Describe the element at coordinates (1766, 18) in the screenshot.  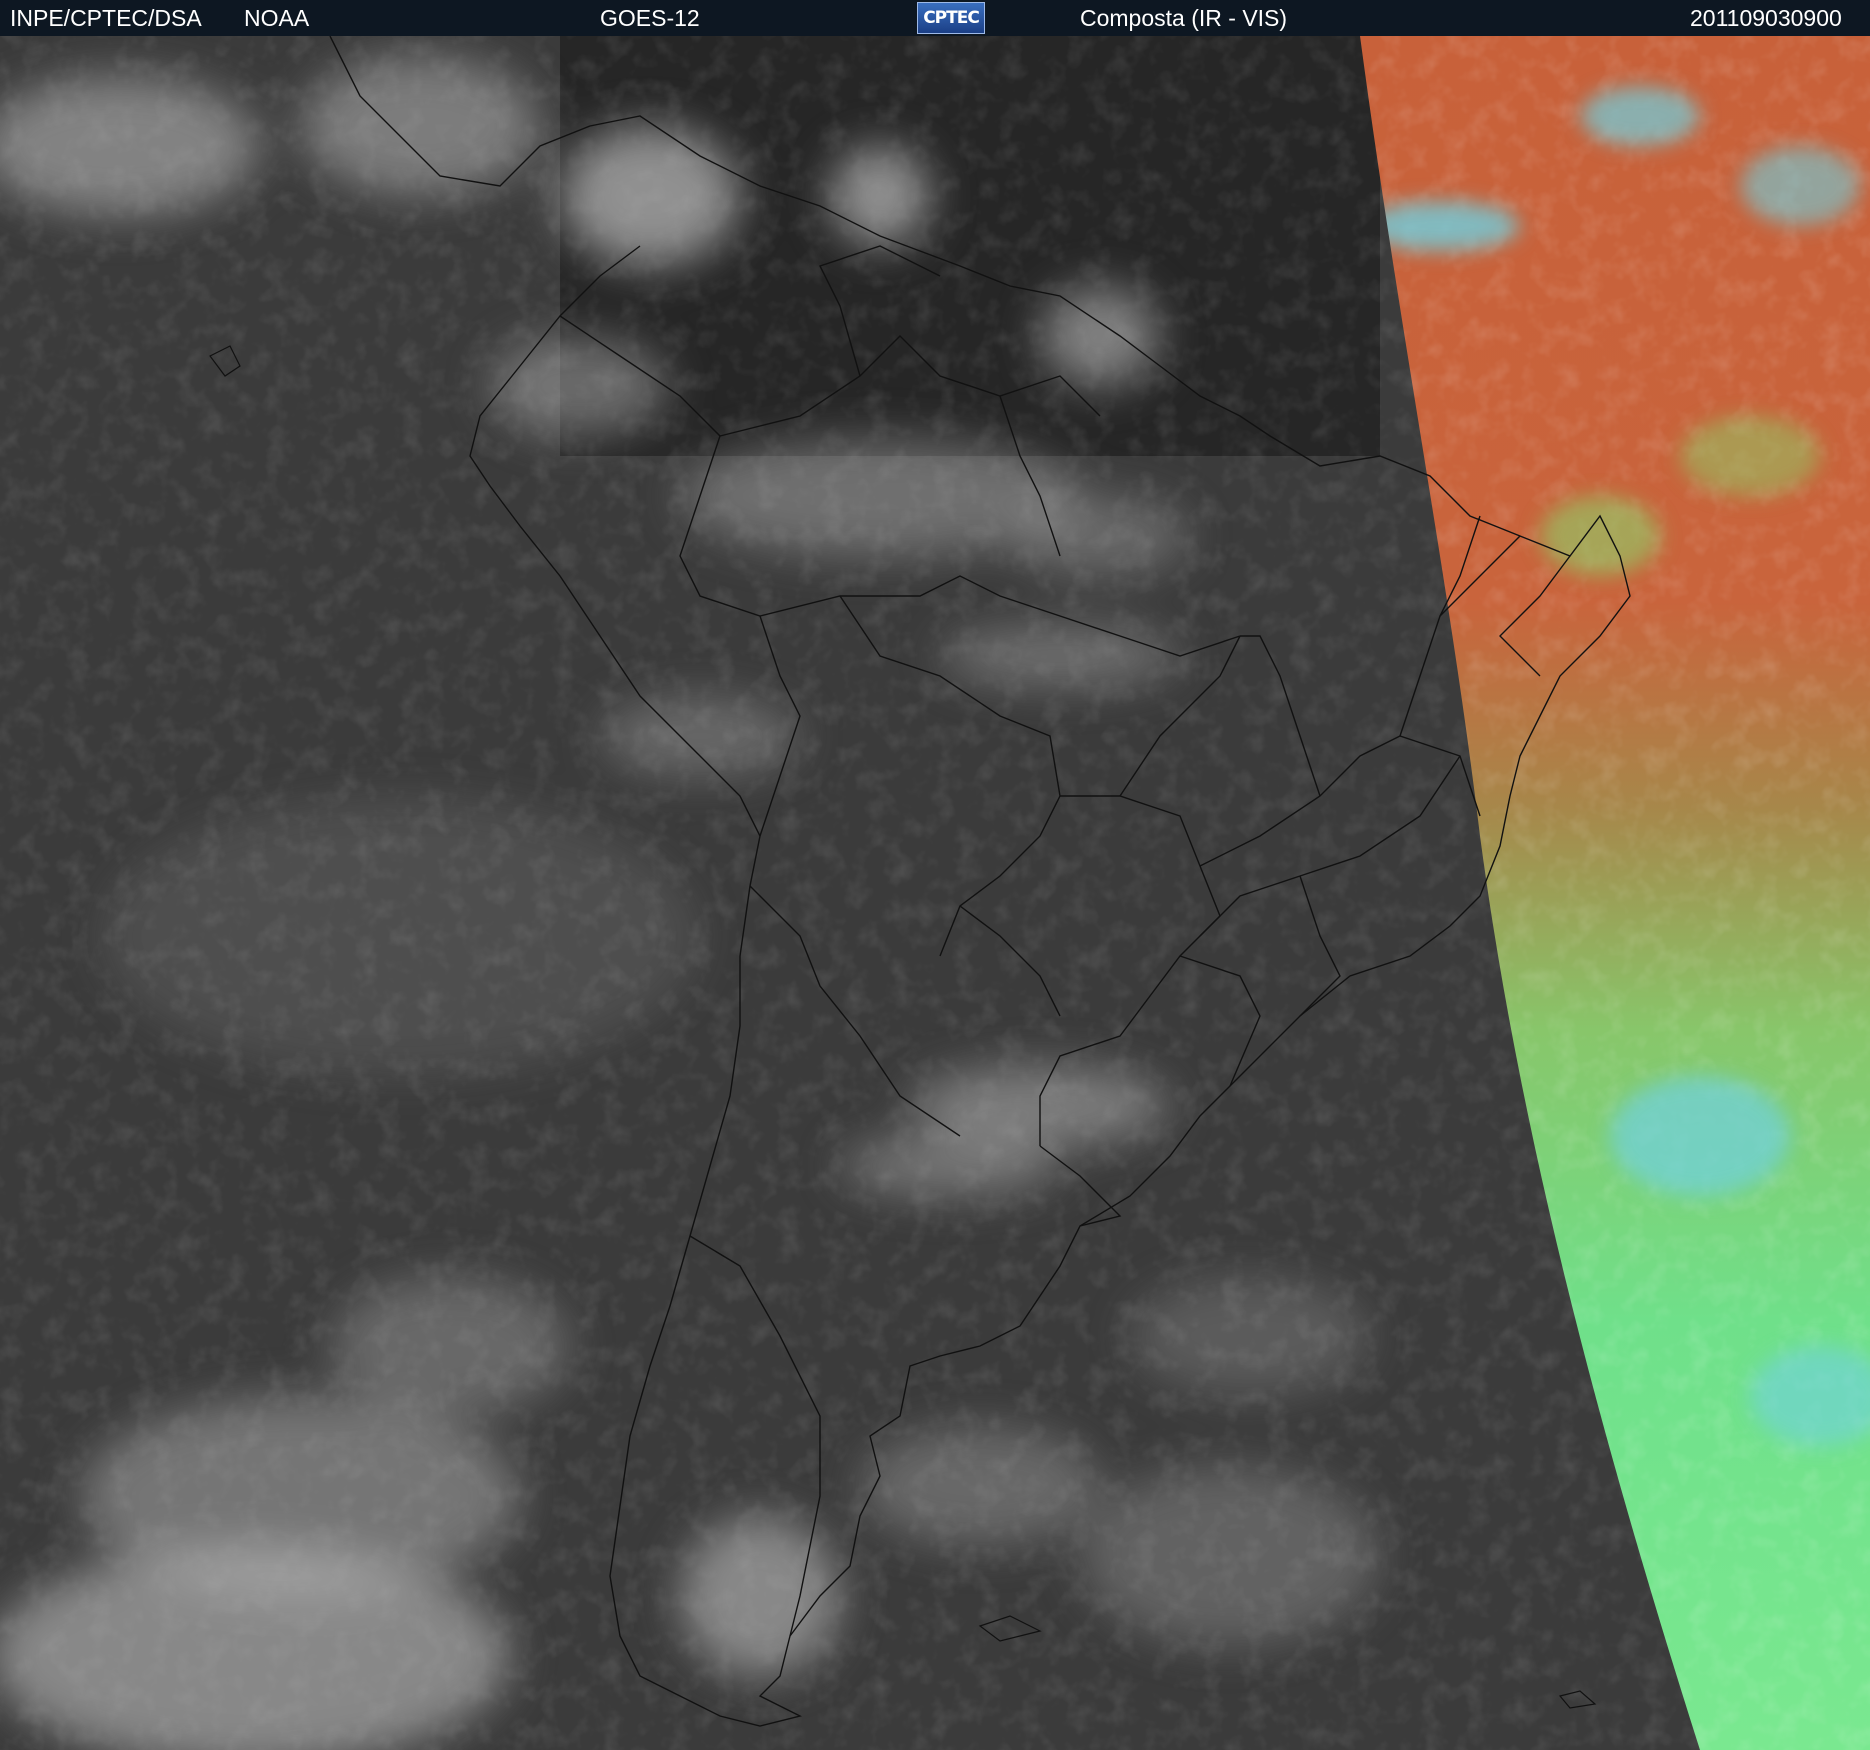
I see `timestamp-label: 201109030900` at that location.